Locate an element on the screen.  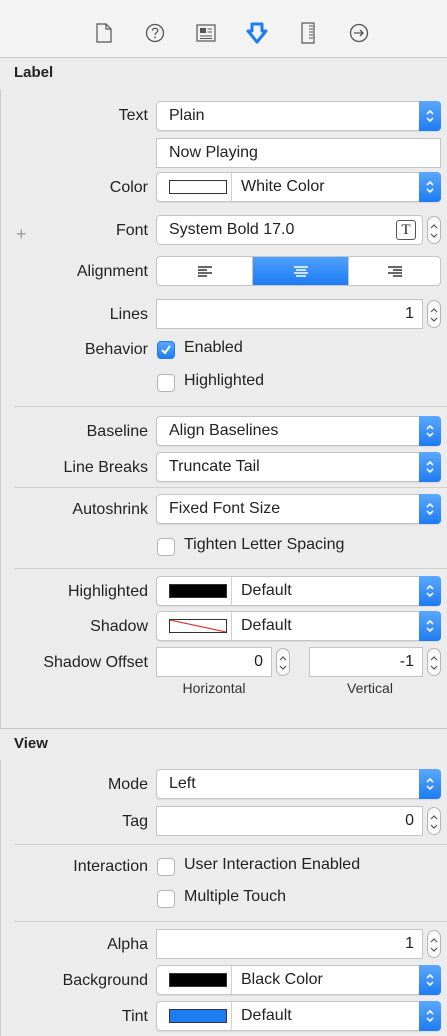
add-font-variation-button: + is located at coordinates (21, 234).